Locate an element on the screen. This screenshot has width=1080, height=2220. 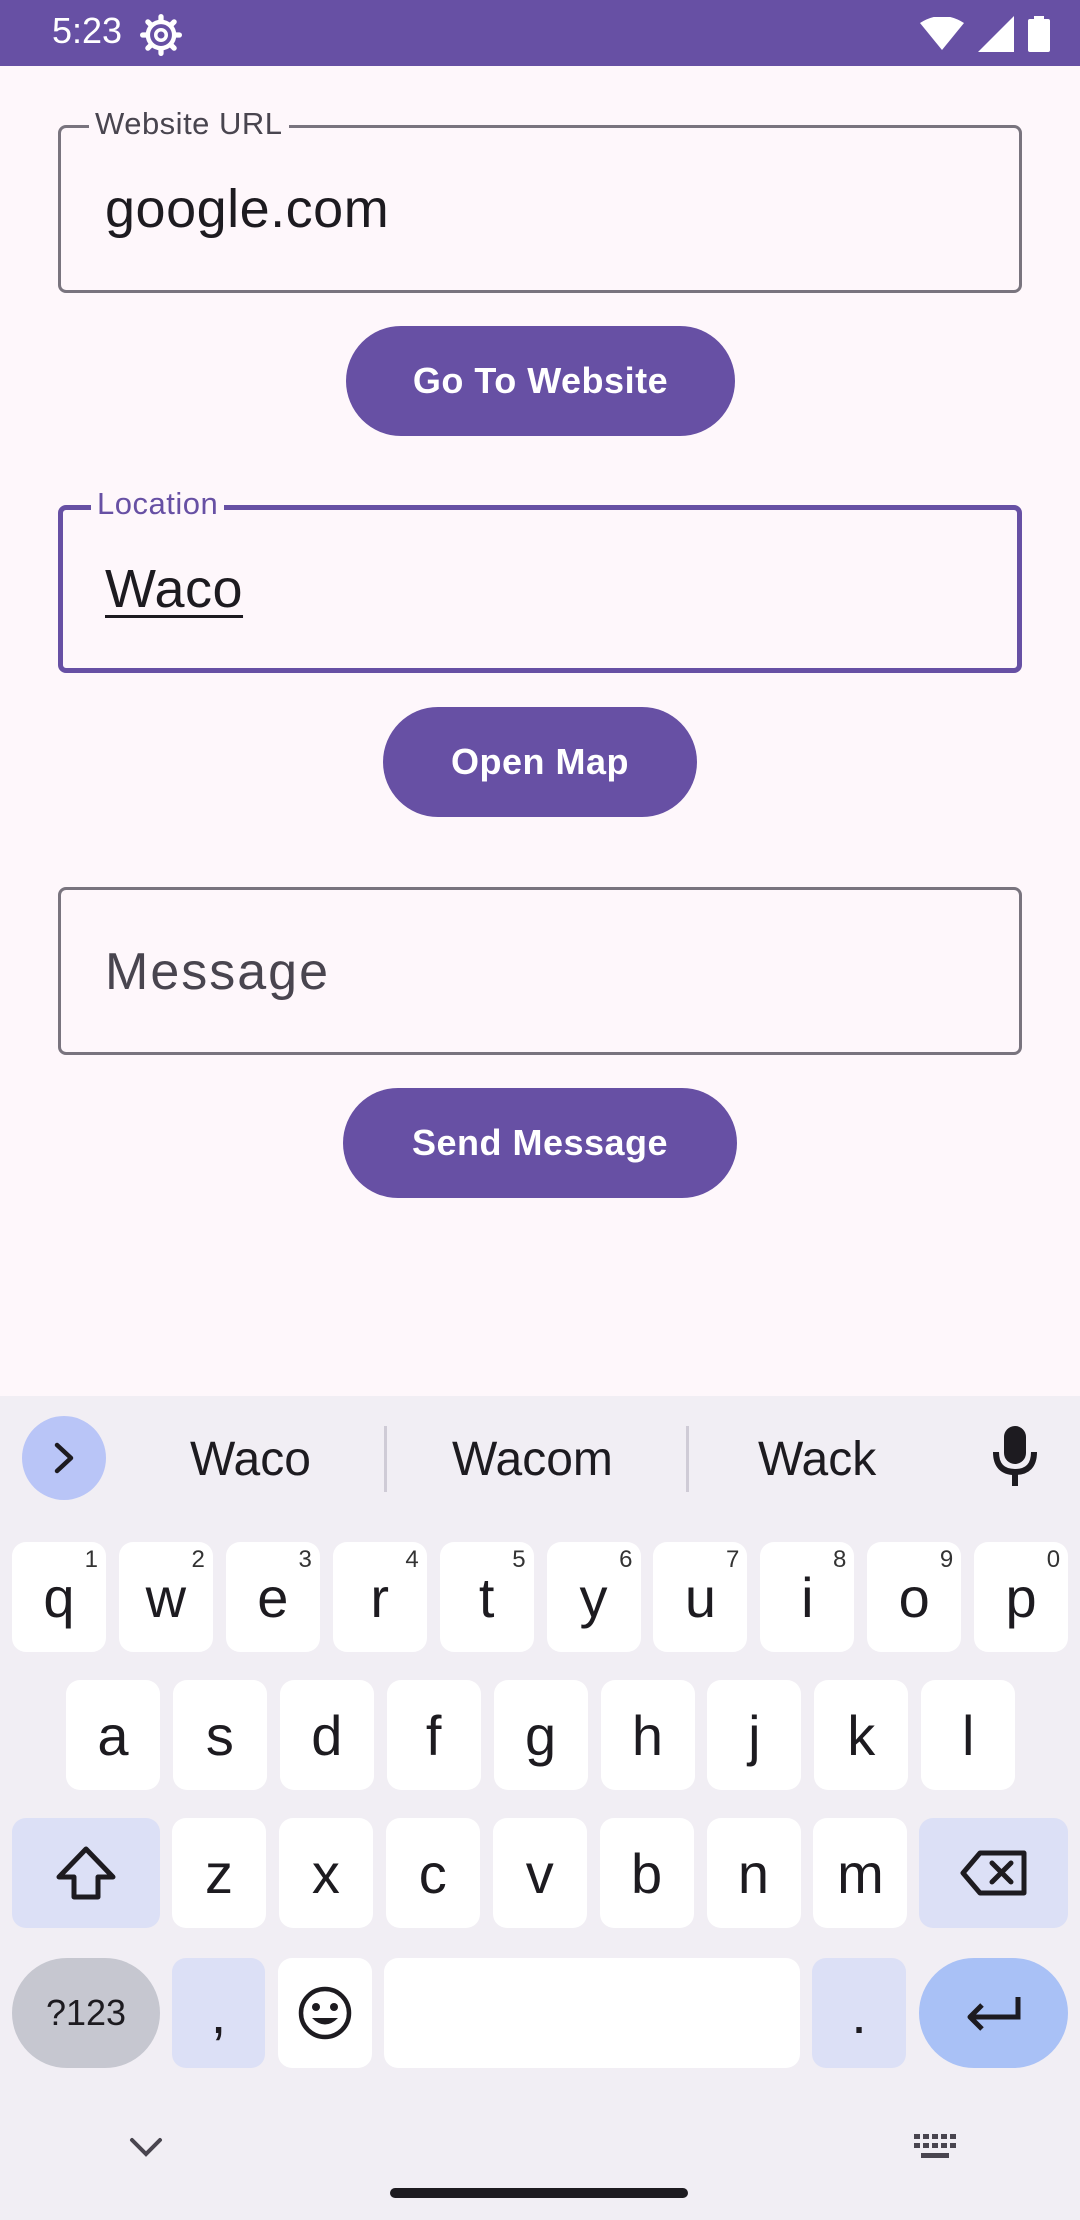
key-label: x is located at coordinates (325, 1873).